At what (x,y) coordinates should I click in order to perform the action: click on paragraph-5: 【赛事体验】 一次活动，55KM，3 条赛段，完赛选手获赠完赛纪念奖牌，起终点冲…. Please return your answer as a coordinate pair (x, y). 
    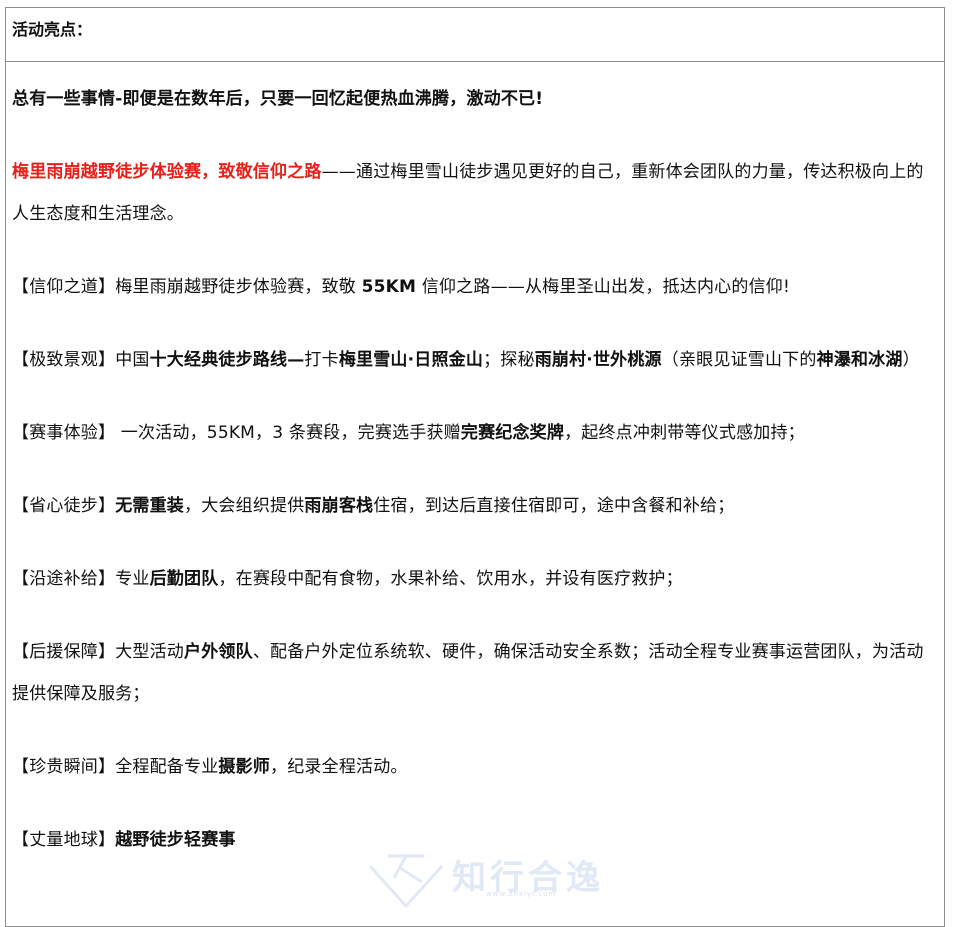
    Looking at the image, I should click on (475, 433).